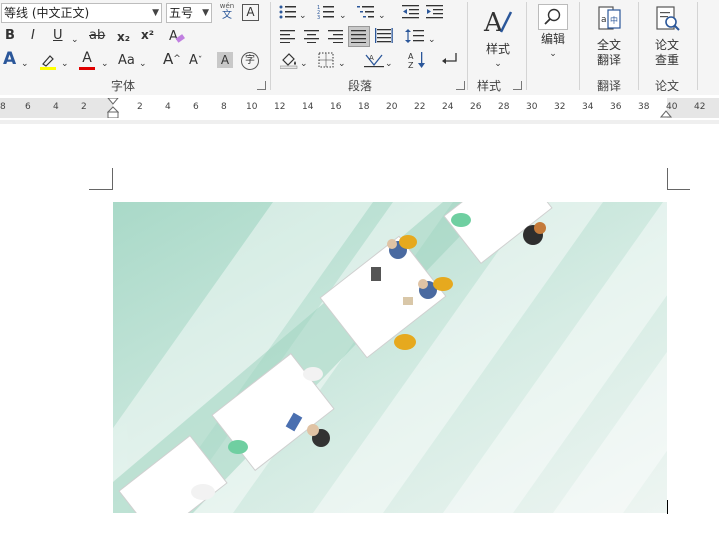 This screenshot has width=719, height=555. I want to click on document-search-icon, so click(668, 18).